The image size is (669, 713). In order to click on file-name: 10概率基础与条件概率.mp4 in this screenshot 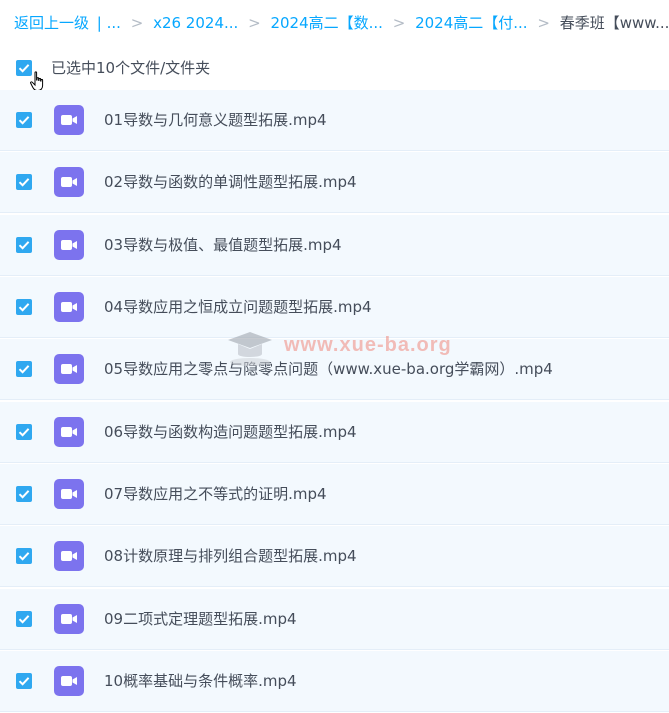, I will do `click(200, 681)`.